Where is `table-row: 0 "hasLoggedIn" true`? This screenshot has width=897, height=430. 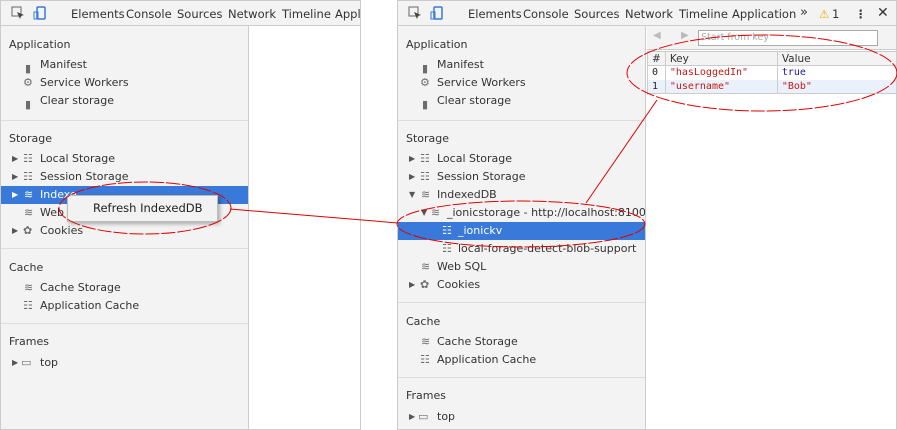
table-row: 0 "hasLoggedIn" true is located at coordinates (772, 72).